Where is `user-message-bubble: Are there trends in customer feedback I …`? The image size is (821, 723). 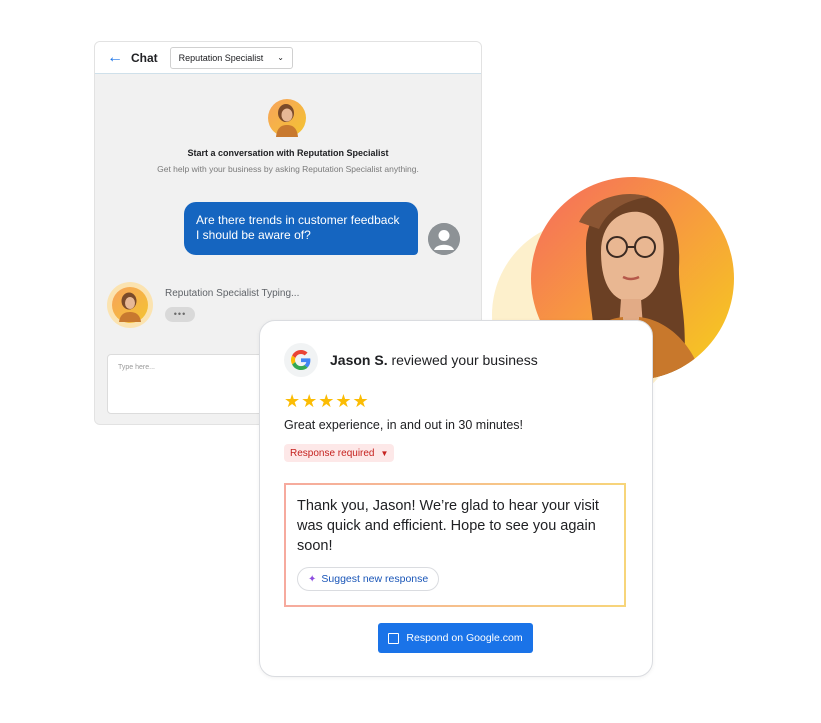 user-message-bubble: Are there trends in customer feedback I … is located at coordinates (301, 228).